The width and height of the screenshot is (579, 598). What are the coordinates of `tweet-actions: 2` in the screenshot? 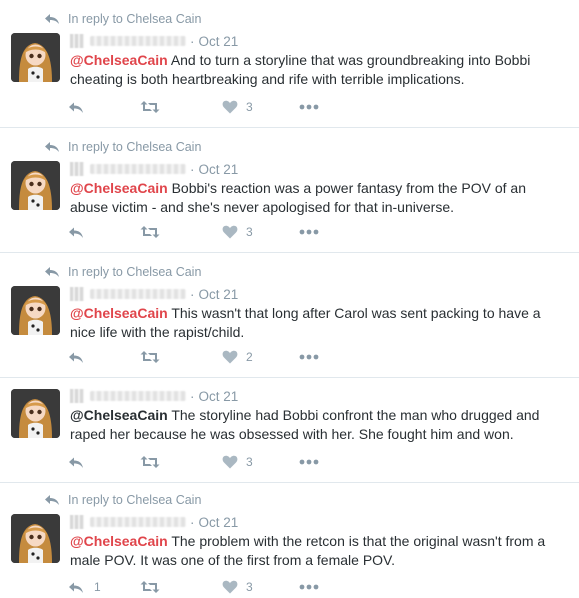 It's located at (193, 357).